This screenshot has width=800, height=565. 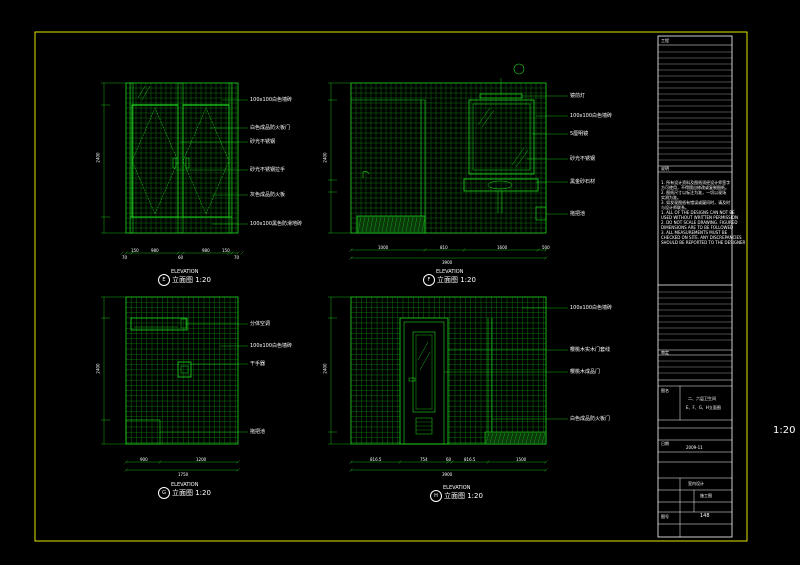 I want to click on tb-drawing-name-1: 二、六层卫生间, so click(x=702, y=398).